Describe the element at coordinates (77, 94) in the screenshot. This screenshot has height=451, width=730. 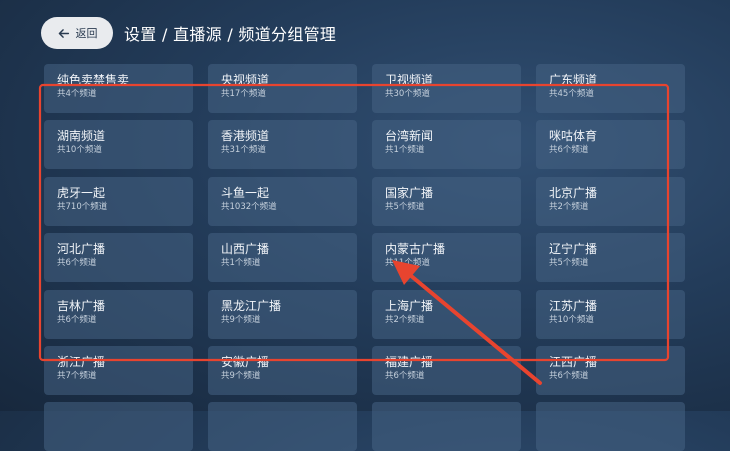
I see `group-channel-count: 共4个频道` at that location.